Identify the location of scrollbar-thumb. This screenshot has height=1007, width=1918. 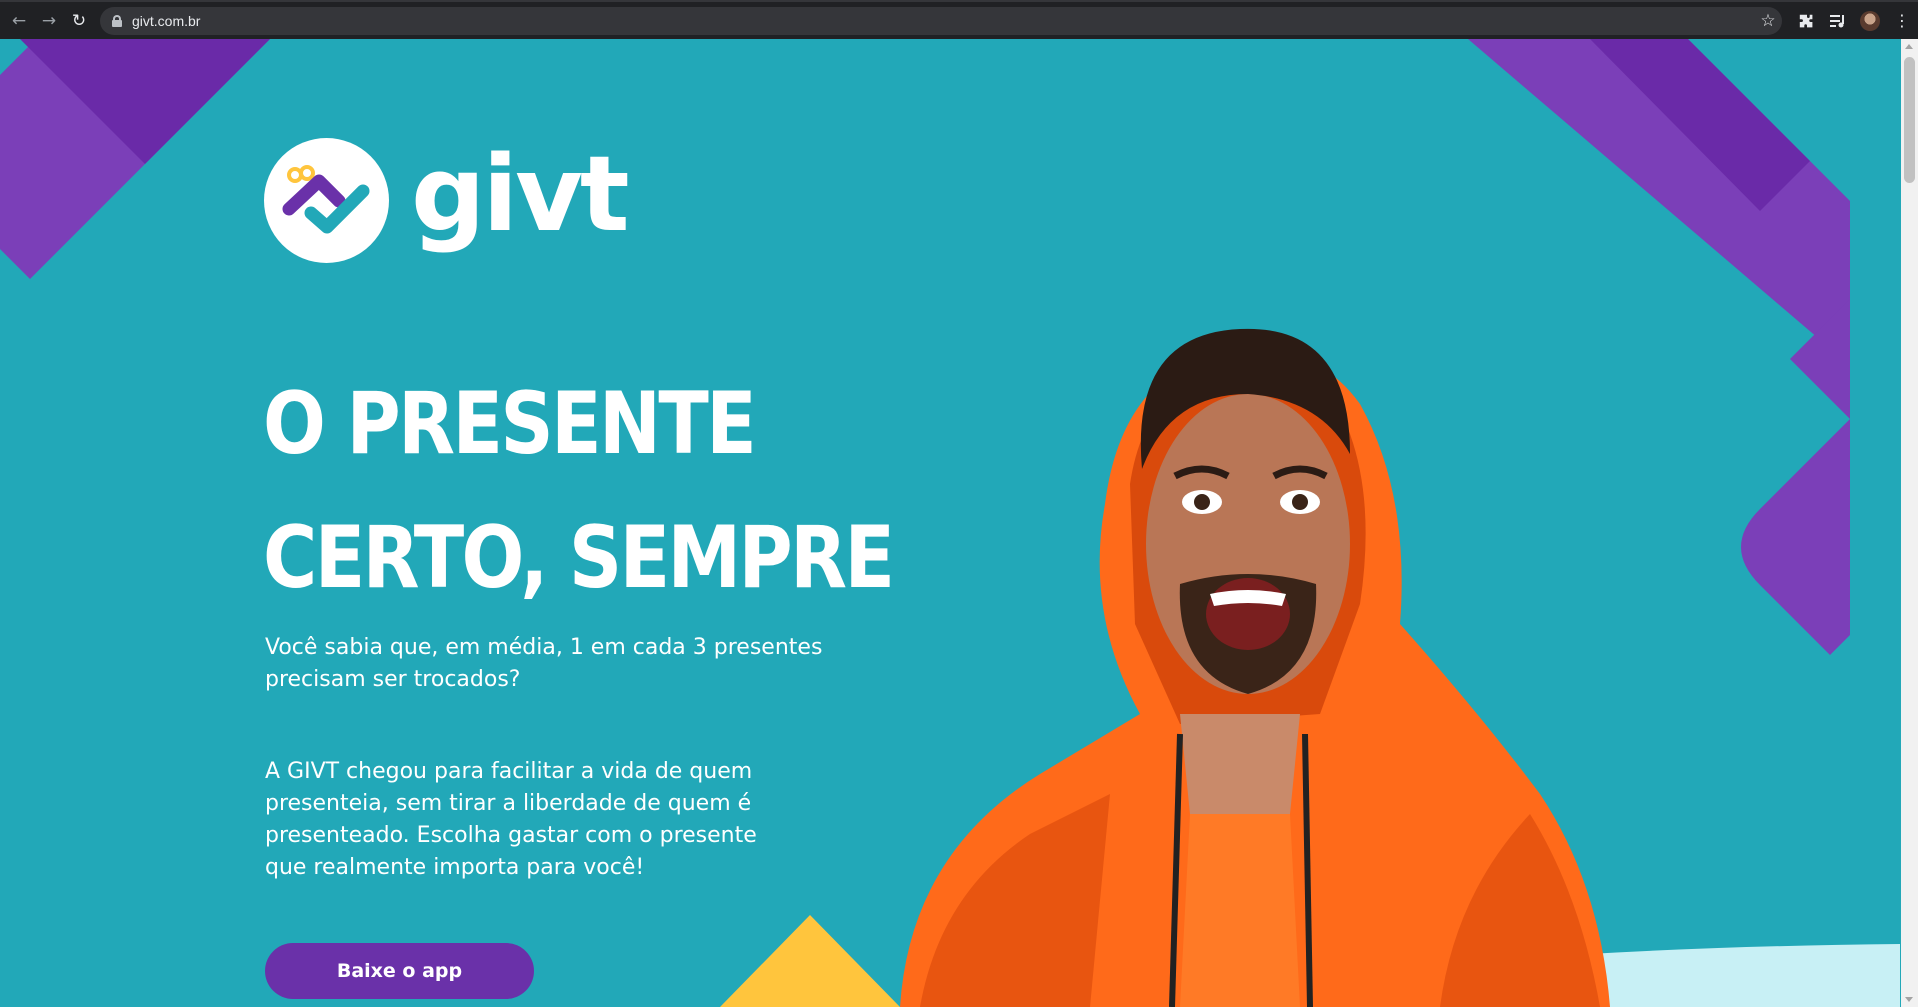
(1909, 120).